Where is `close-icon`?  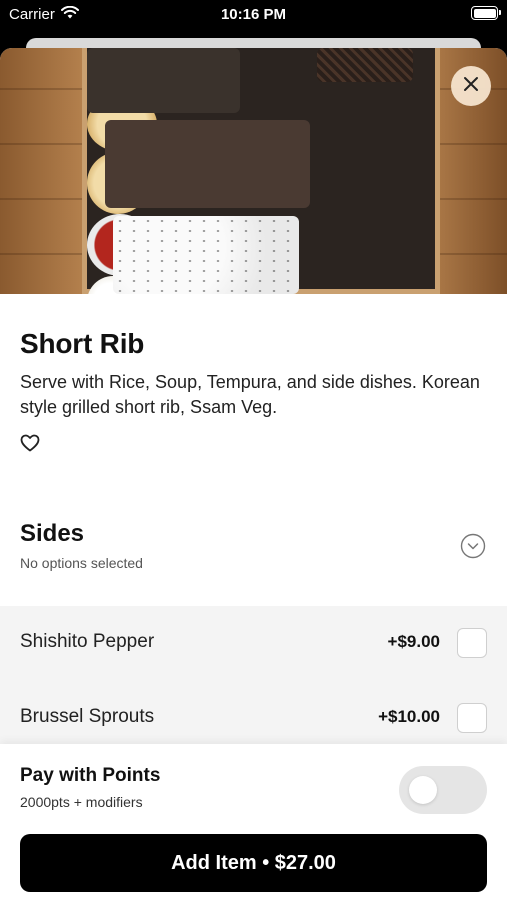
close-icon is located at coordinates (471, 86).